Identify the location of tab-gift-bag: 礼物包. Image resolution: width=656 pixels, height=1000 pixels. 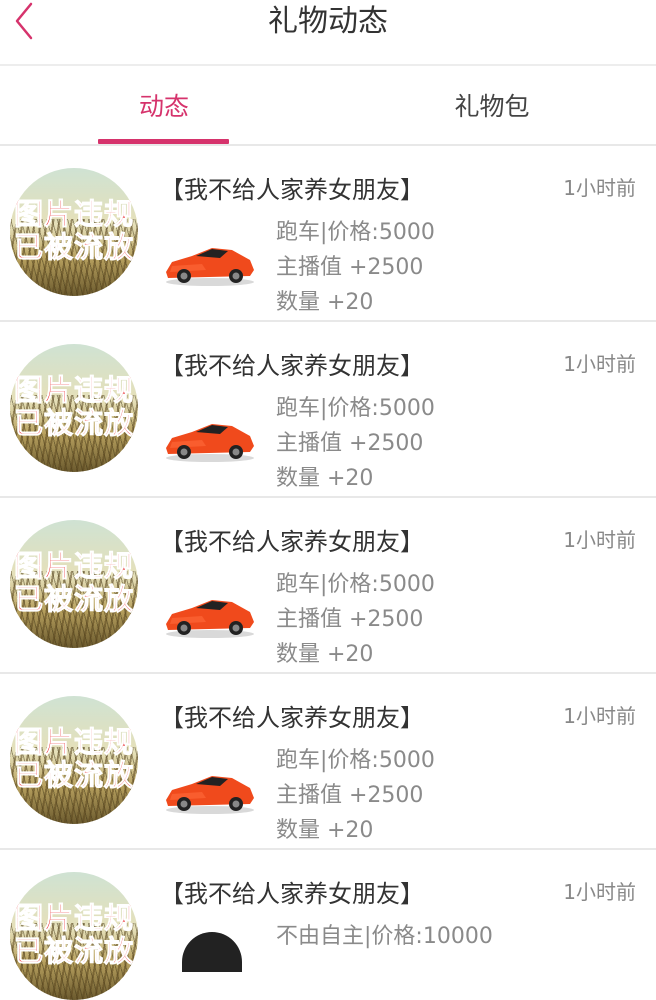
(492, 105).